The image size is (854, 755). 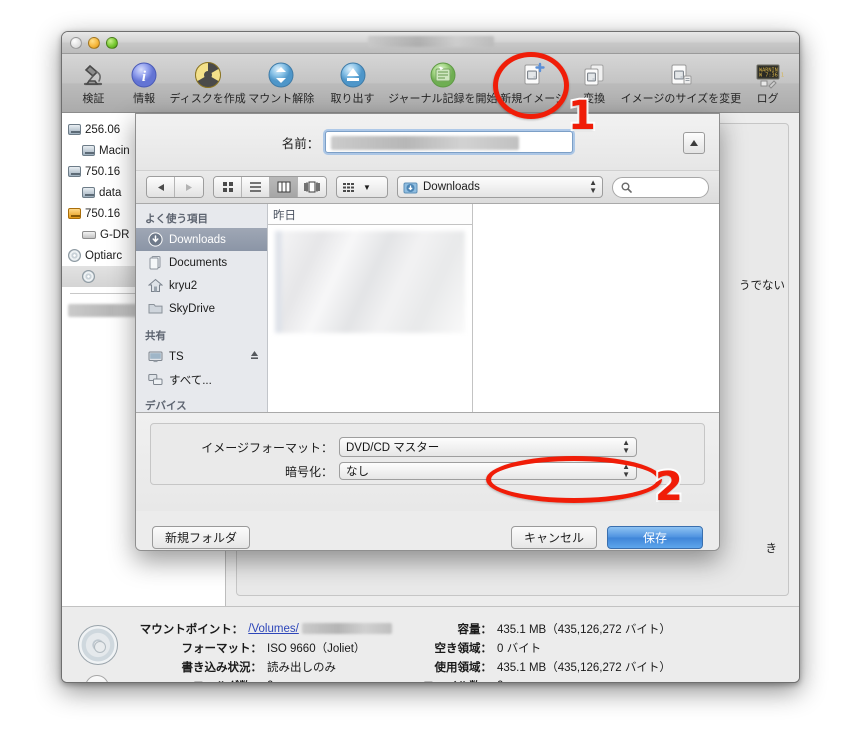 What do you see at coordinates (155, 263) in the screenshot?
I see `documents-icon` at bounding box center [155, 263].